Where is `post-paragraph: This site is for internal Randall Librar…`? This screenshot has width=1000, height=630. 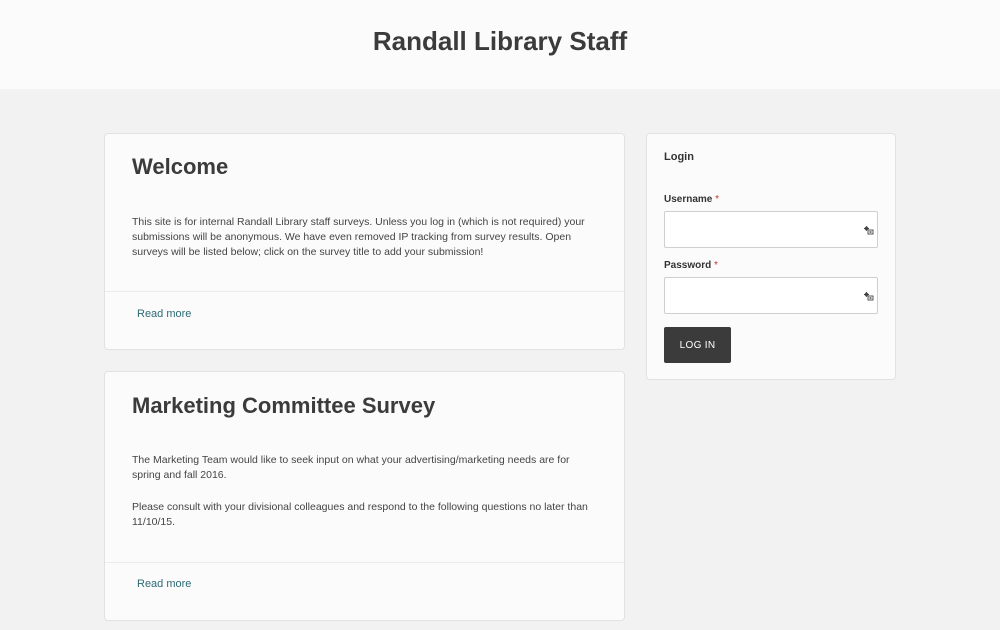 post-paragraph: This site is for internal Randall Librar… is located at coordinates (358, 237).